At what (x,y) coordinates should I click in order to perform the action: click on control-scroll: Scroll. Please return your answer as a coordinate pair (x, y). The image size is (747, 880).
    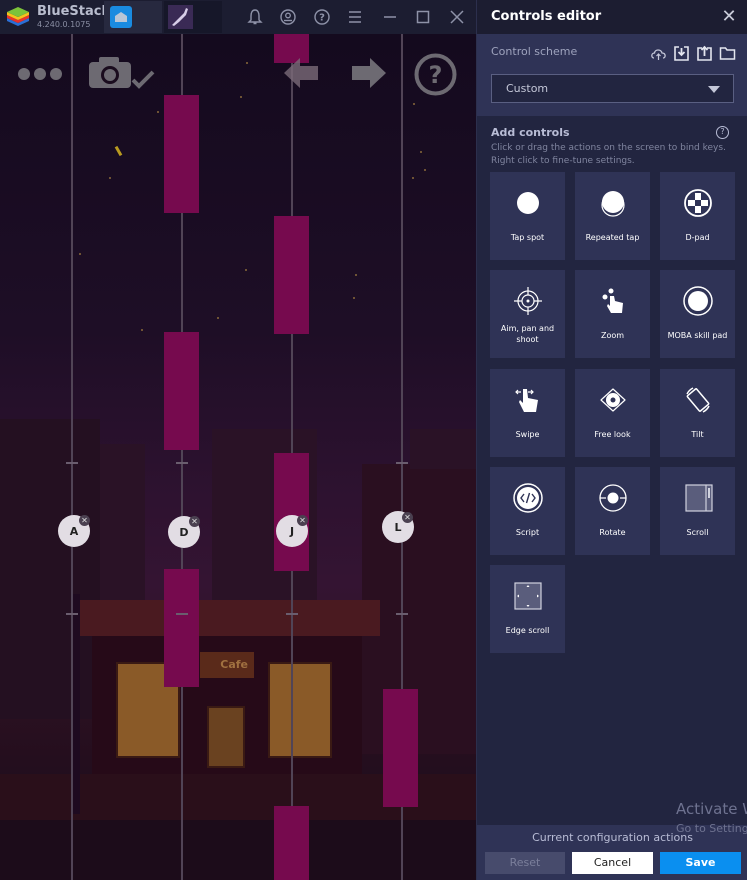
    Looking at the image, I should click on (697, 511).